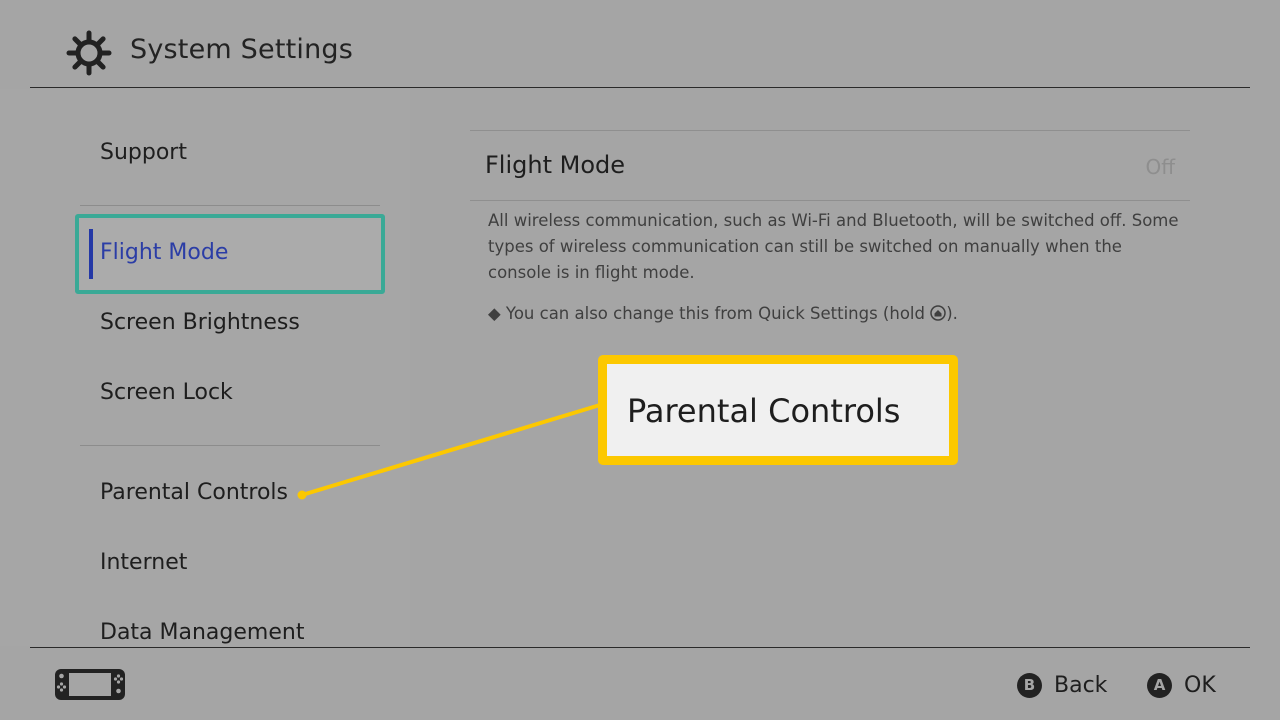 The width and height of the screenshot is (1280, 720). Describe the element at coordinates (194, 492) in the screenshot. I see `sidebar-item-parental-controls: Parental Controls` at that location.